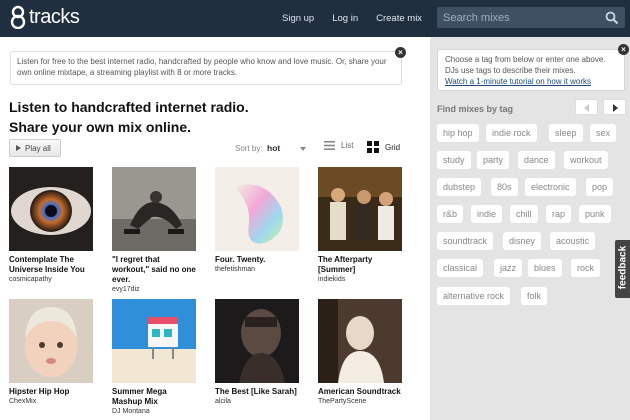 The width and height of the screenshot is (630, 420). Describe the element at coordinates (600, 187) in the screenshot. I see `tag-pop: pop` at that location.